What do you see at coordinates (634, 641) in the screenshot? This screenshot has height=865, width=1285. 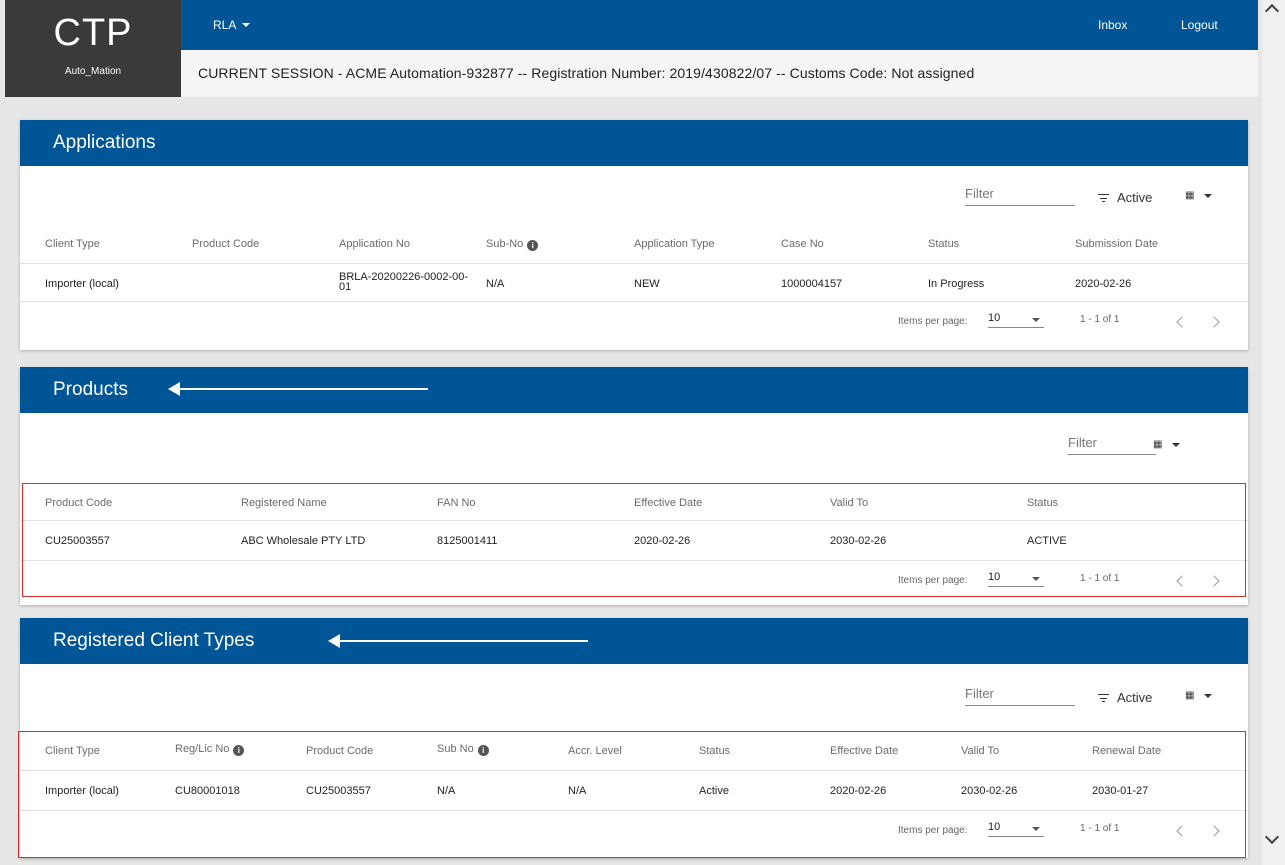 I see `client-types-title: Registered Client Types` at bounding box center [634, 641].